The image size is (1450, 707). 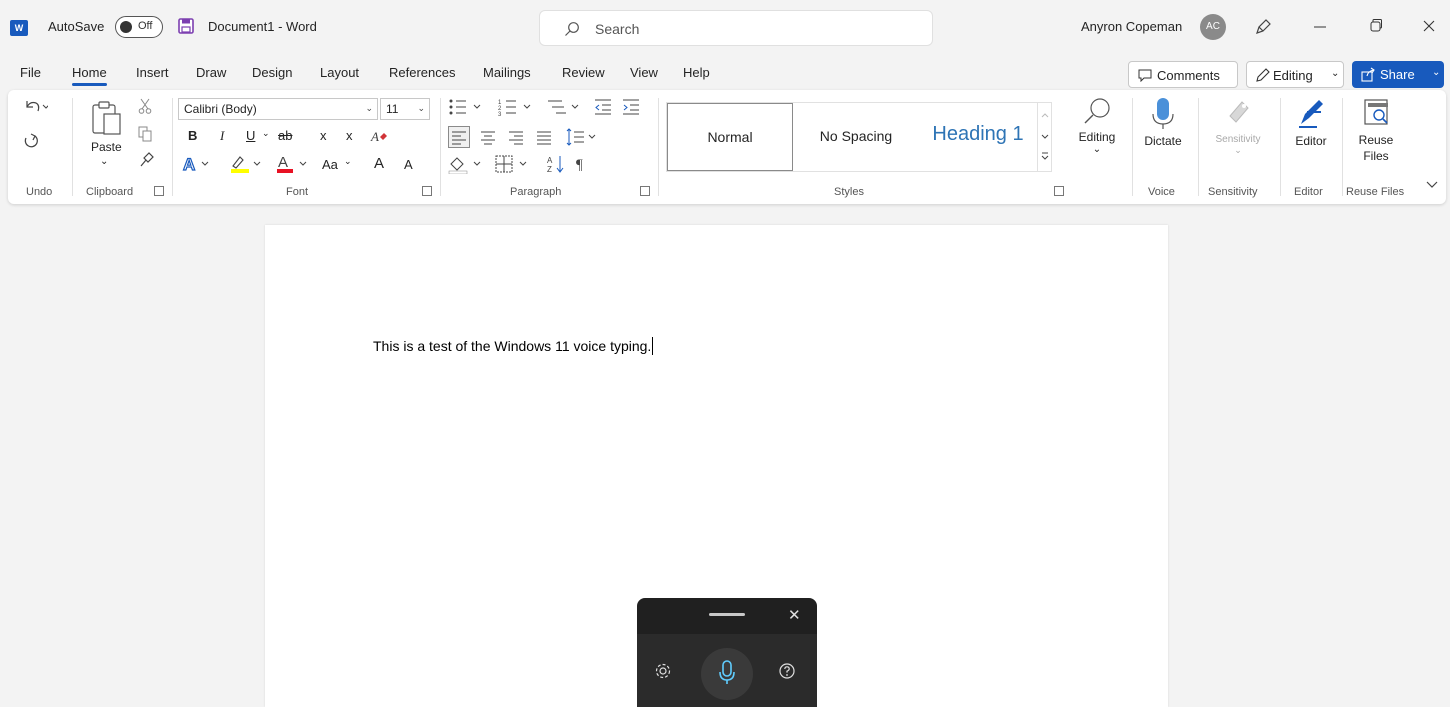 I want to click on group-label-styles: Styles, so click(x=849, y=192).